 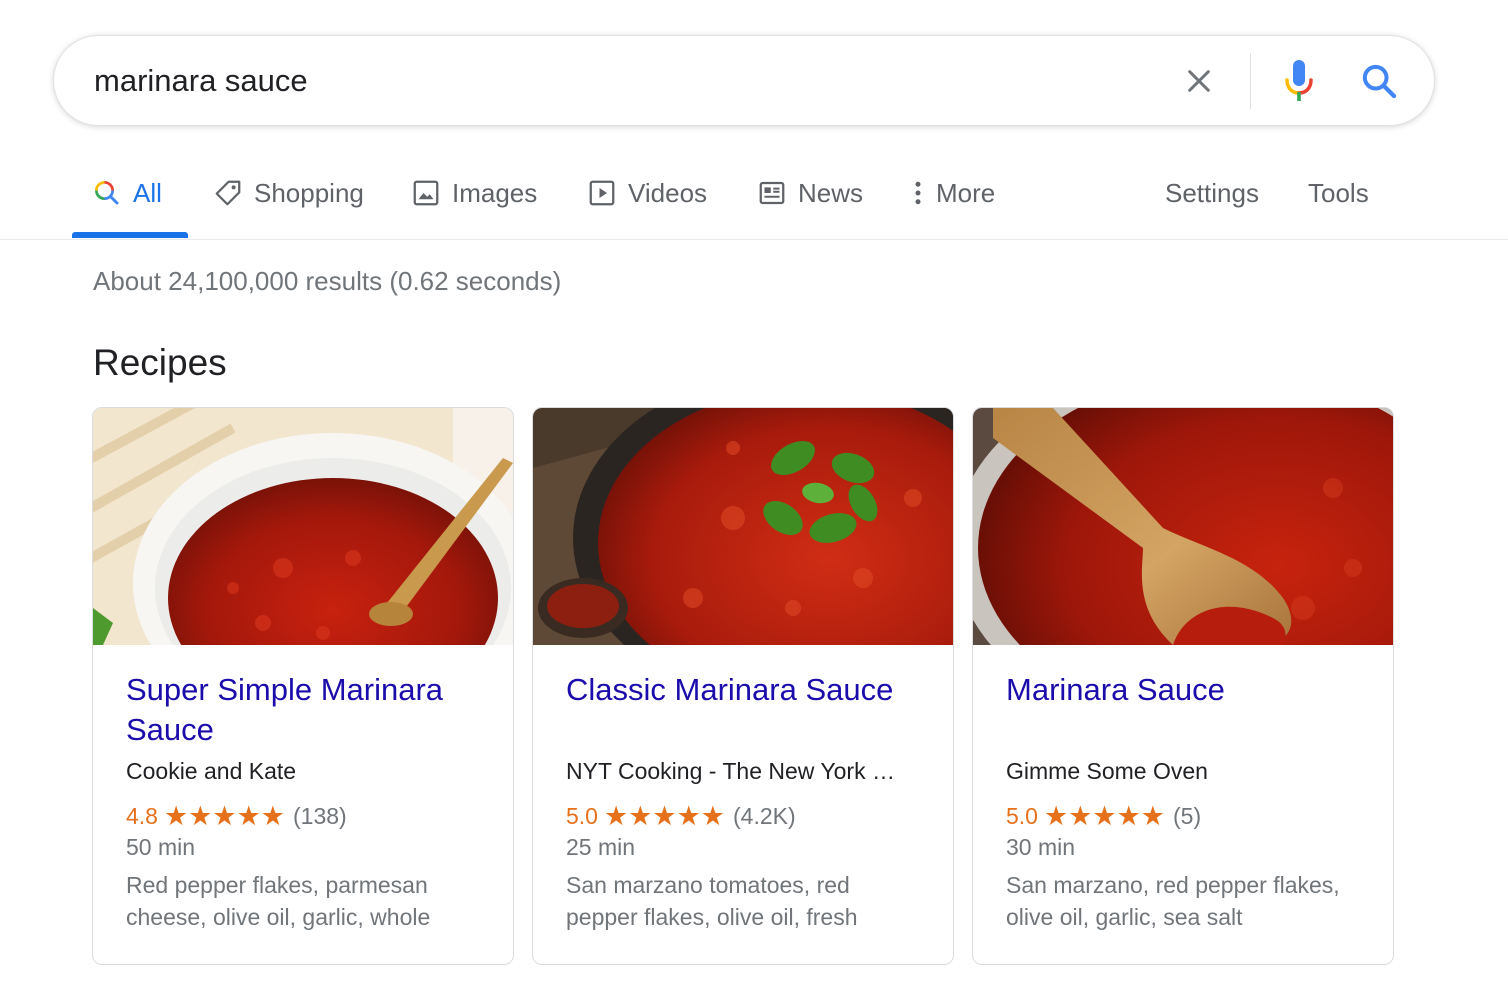 I want to click on tag-icon, so click(x=228, y=193).